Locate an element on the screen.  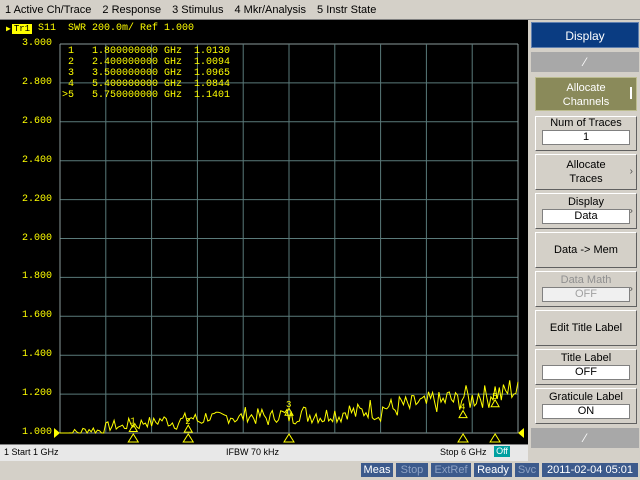
meas-indicator: Meas is located at coordinates (377, 470).